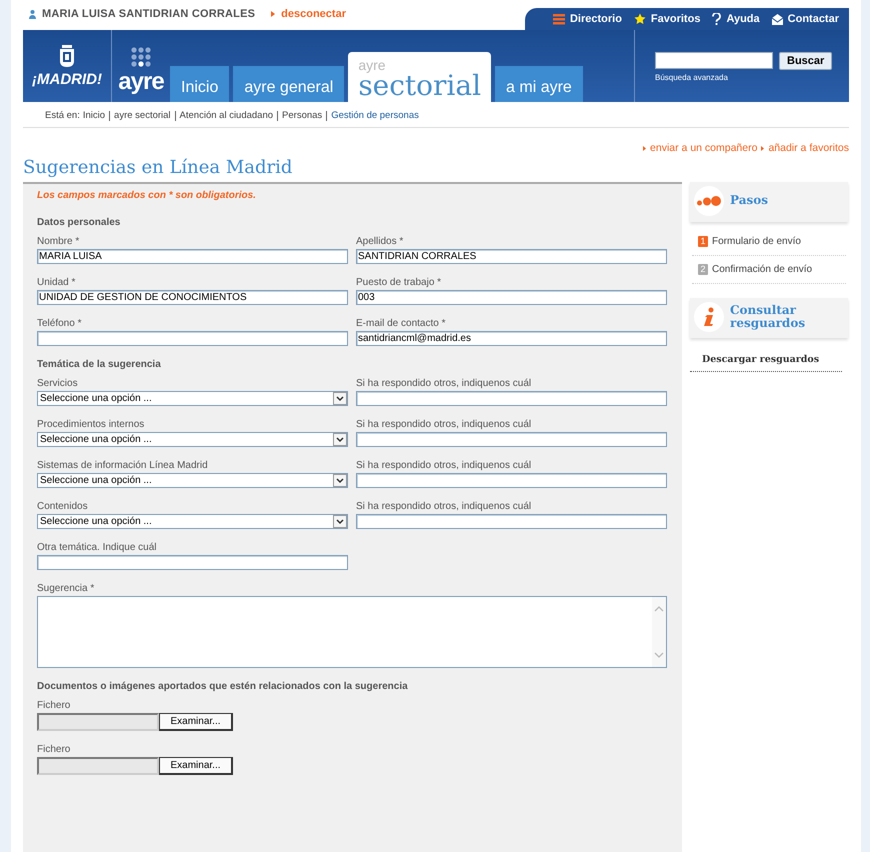  I want to click on top-link: Ayuda, so click(736, 19).